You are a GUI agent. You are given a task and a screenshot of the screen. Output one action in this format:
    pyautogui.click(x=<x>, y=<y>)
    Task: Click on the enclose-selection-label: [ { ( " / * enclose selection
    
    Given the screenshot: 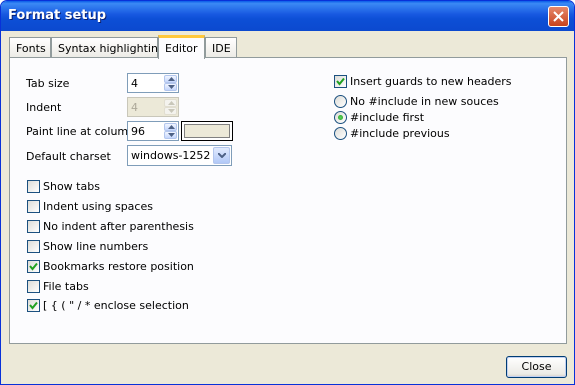 What is the action you would take?
    pyautogui.click(x=116, y=305)
    